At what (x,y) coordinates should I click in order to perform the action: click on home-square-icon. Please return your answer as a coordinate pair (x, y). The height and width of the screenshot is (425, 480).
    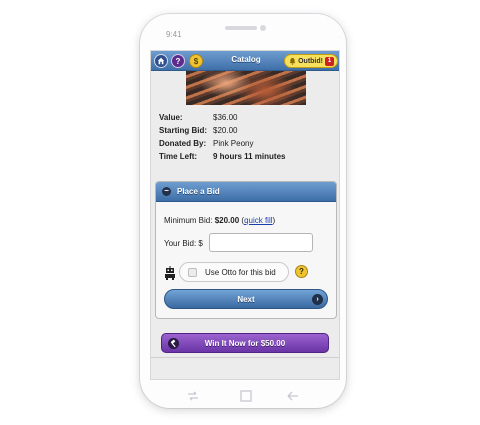
    Looking at the image, I should click on (246, 396).